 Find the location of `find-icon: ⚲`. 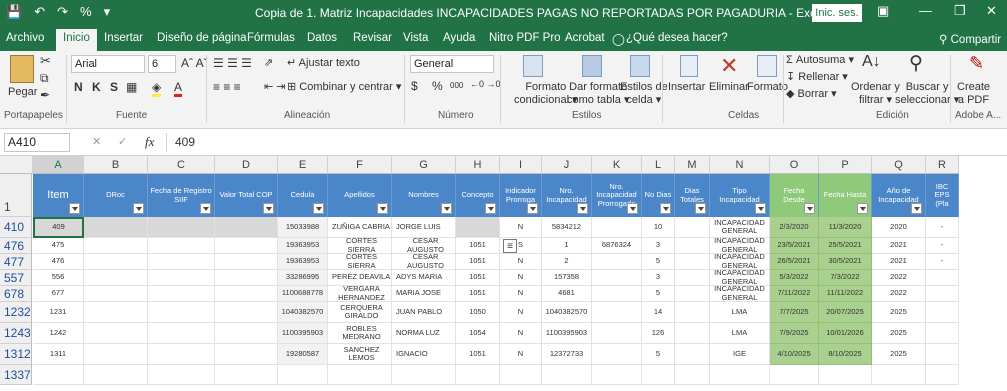

find-icon: ⚲ is located at coordinates (916, 63).